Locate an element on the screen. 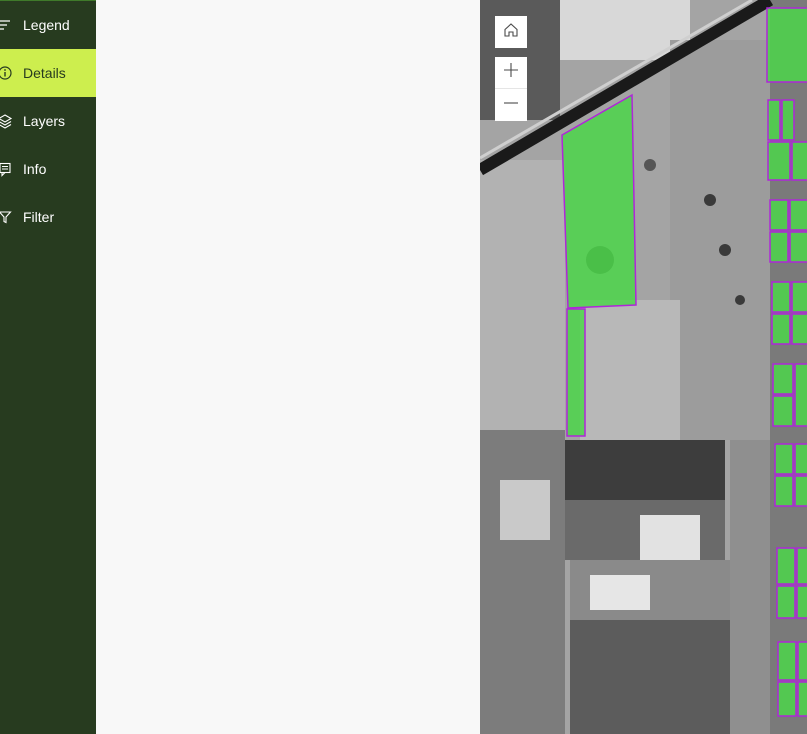  sidebar-item-label: Legend is located at coordinates (46, 25).